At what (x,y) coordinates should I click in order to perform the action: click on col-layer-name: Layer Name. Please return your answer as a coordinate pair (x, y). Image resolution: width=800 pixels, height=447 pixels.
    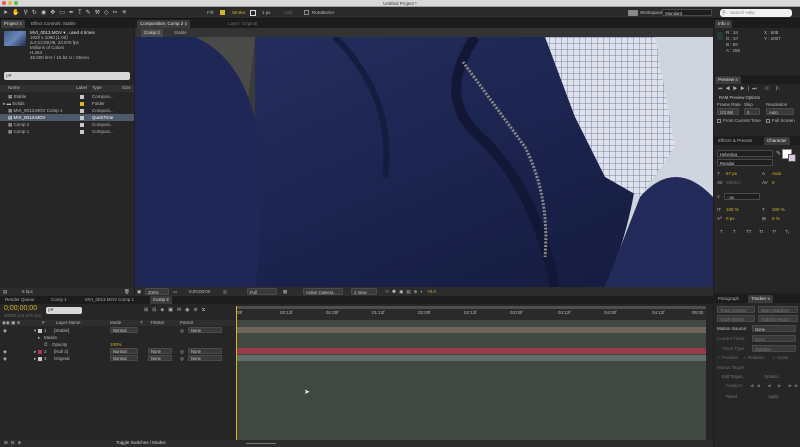
    Looking at the image, I should click on (68, 323).